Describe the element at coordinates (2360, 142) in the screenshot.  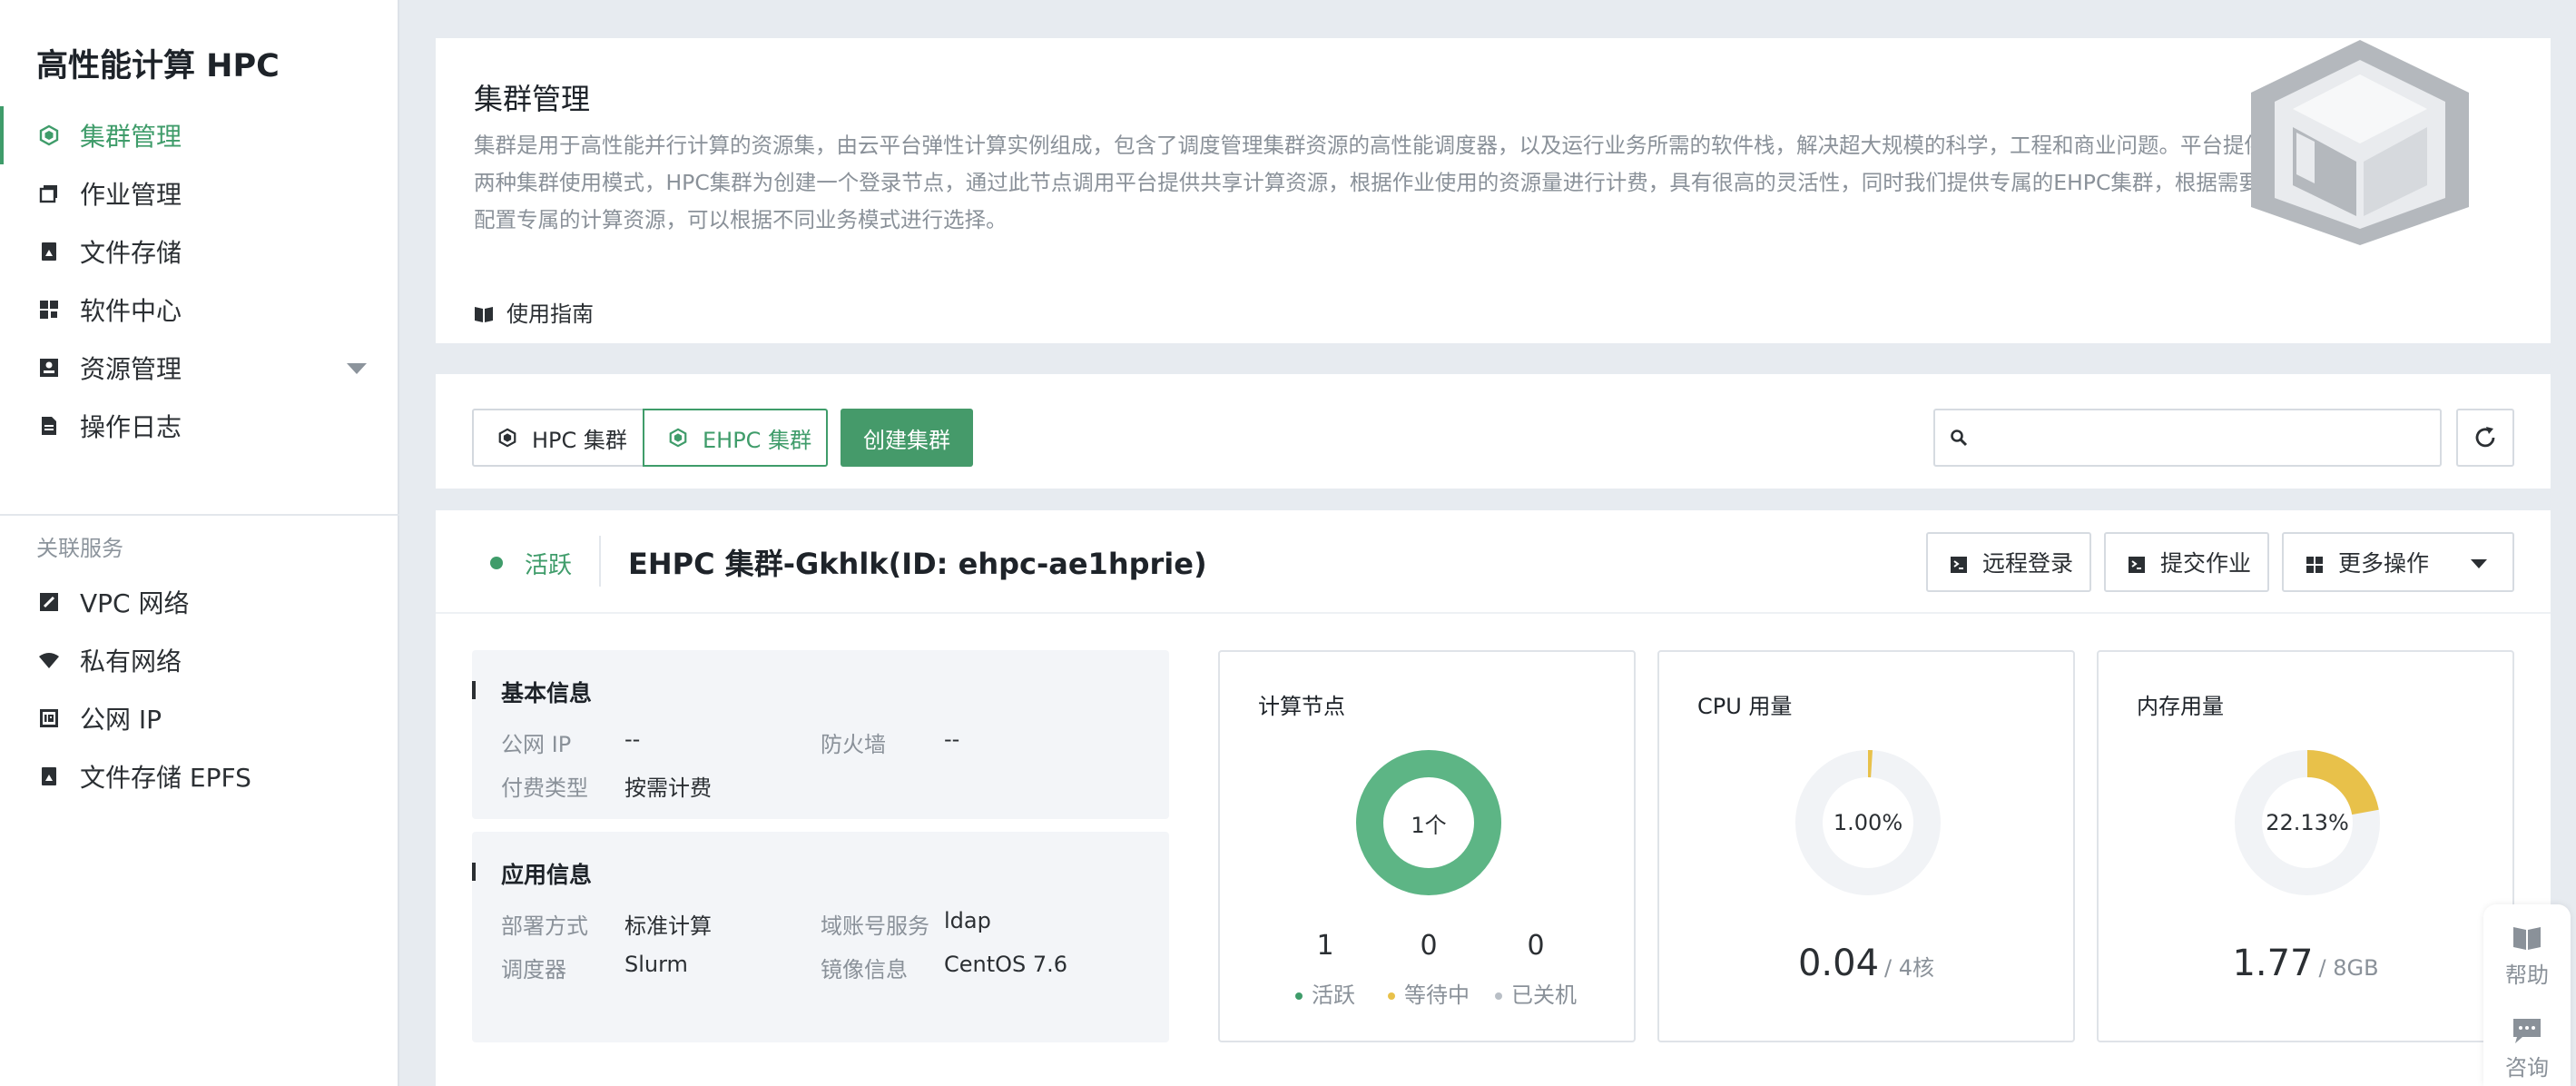
I see `cluster-cube-illustration` at that location.